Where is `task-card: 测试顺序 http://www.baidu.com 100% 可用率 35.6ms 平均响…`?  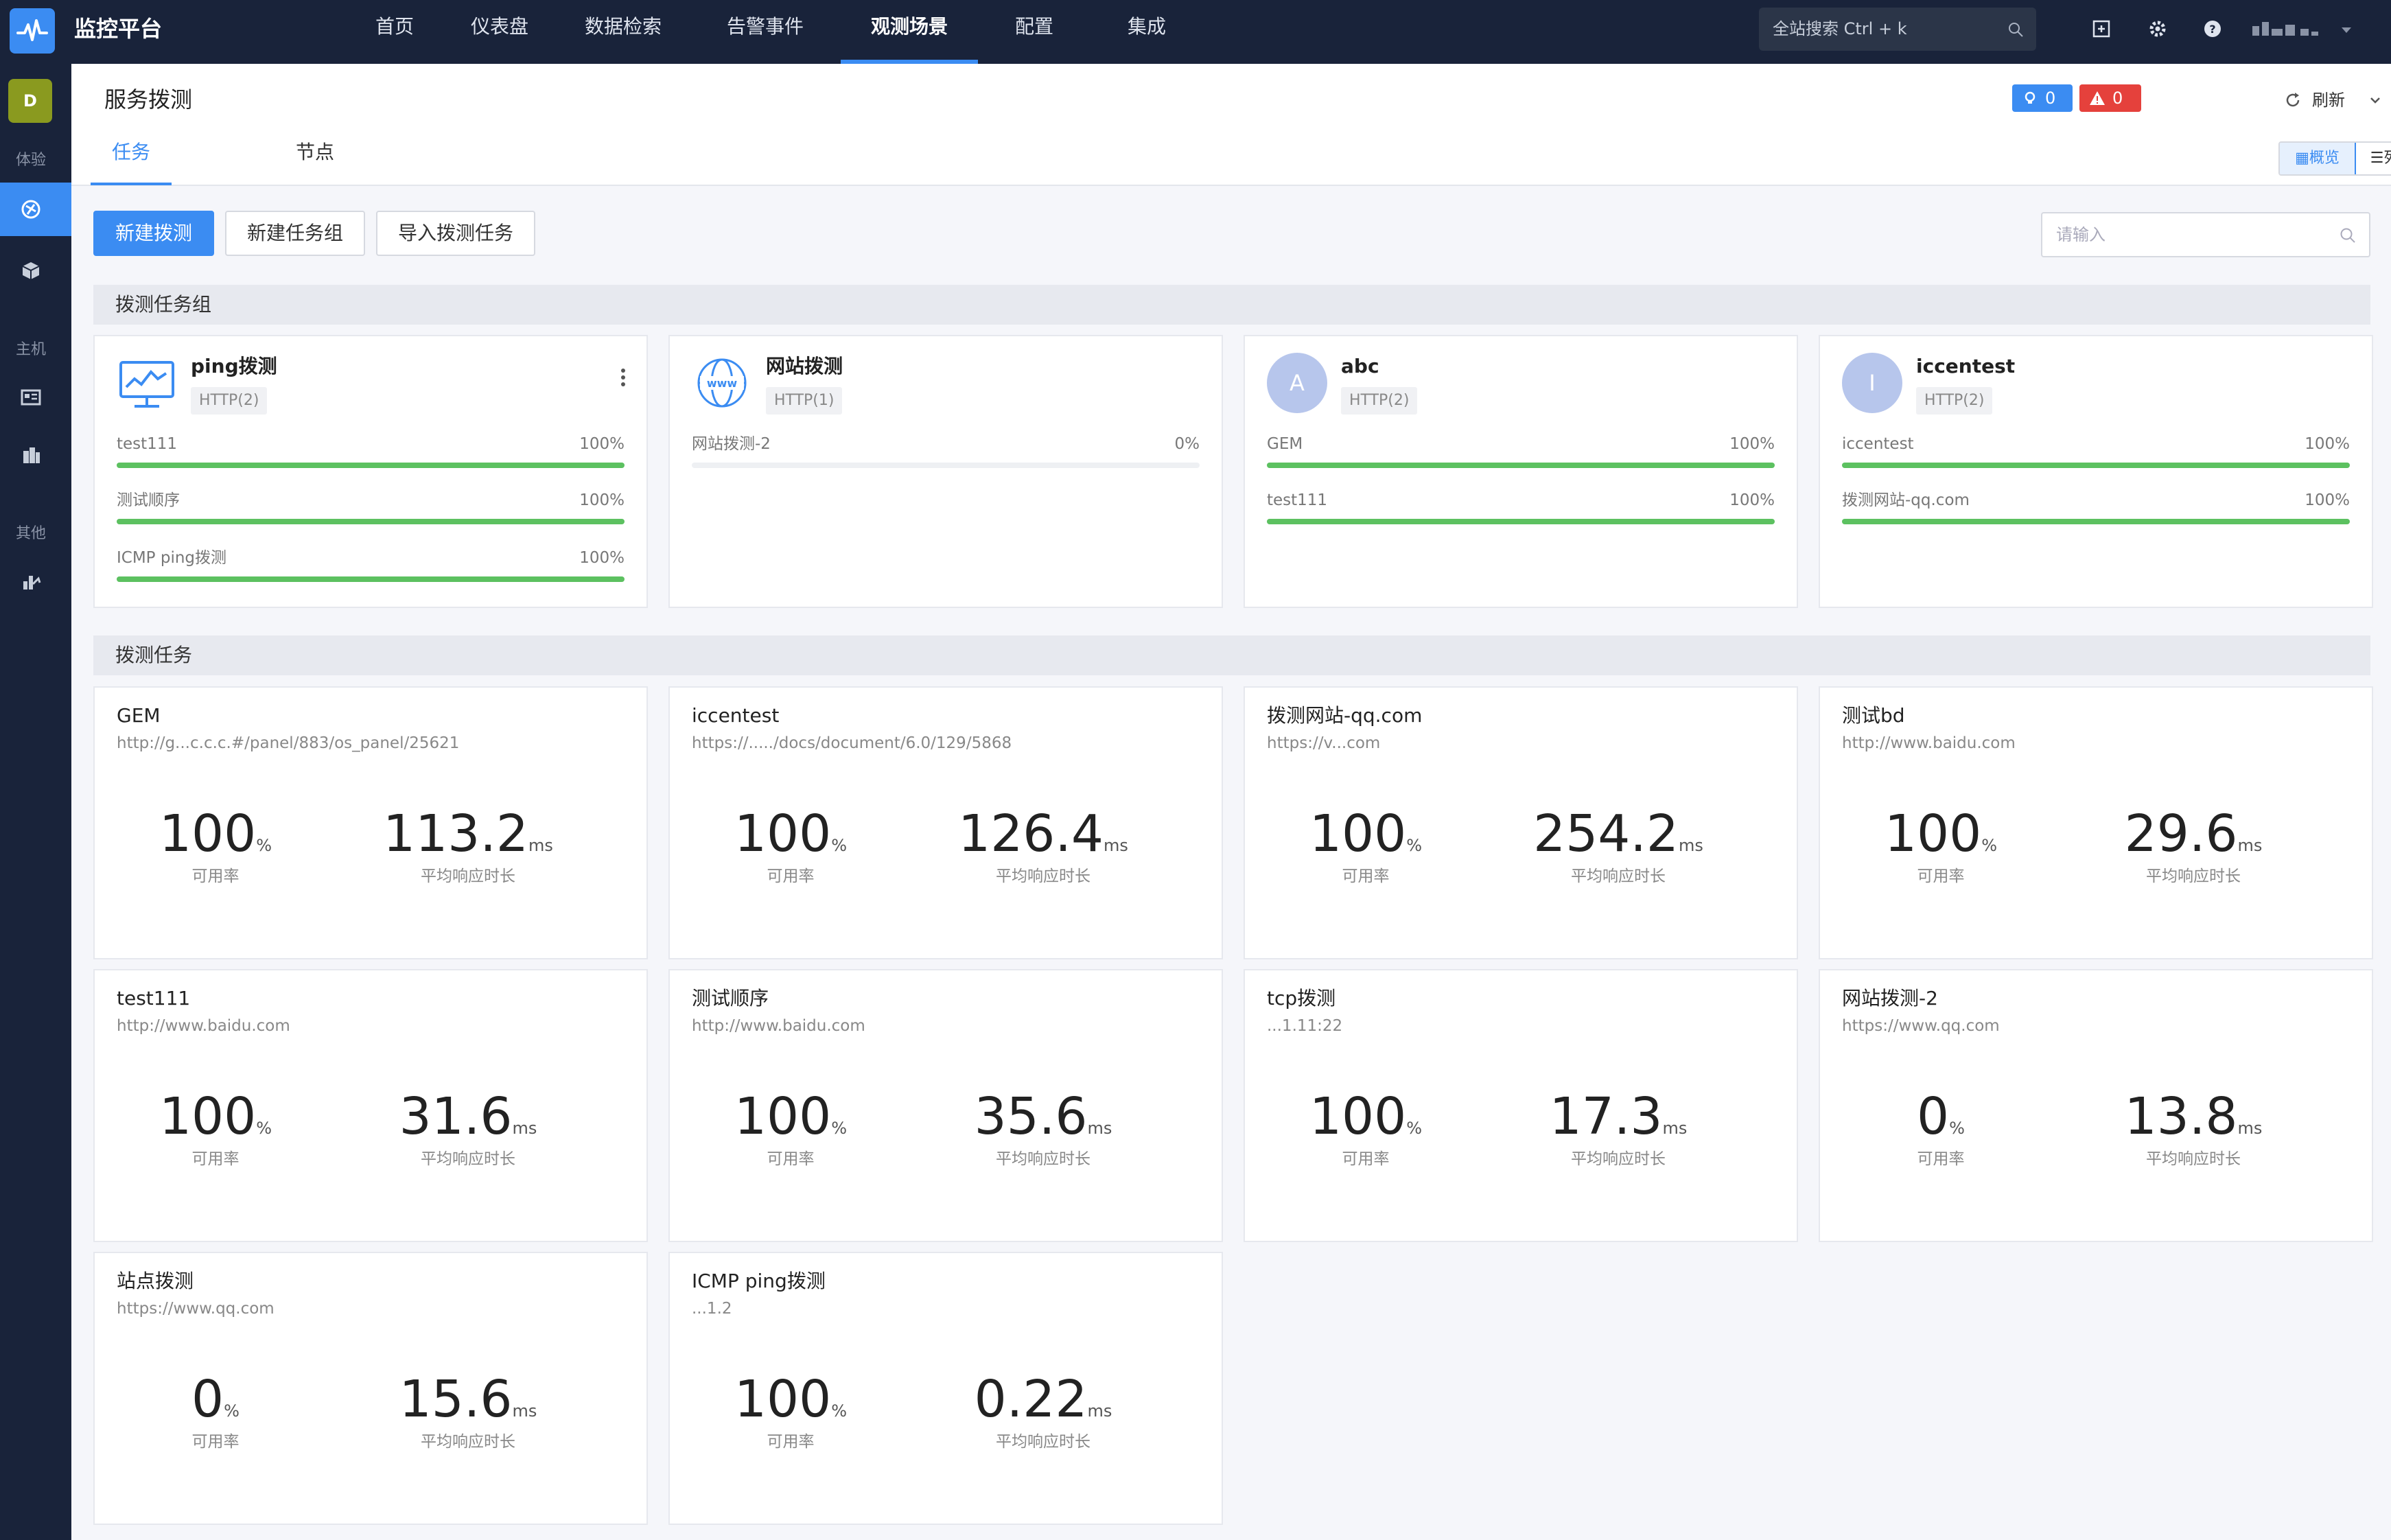 task-card: 测试顺序 http://www.baidu.com 100% 可用率 35.6ms 平均响… is located at coordinates (945, 1105).